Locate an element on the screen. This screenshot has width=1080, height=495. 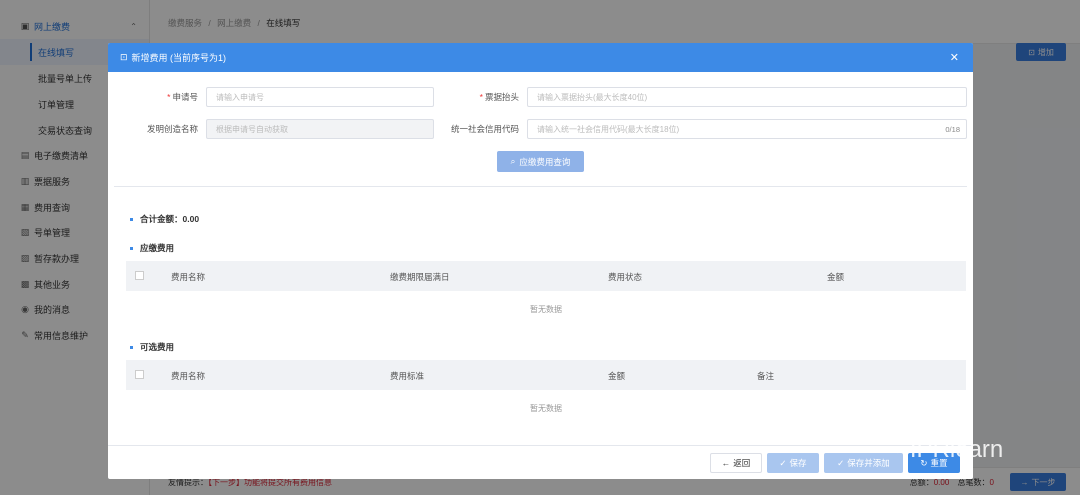
invoice-title-input: 请输入票据抬头(最大长度40位) is located at coordinates (747, 97).